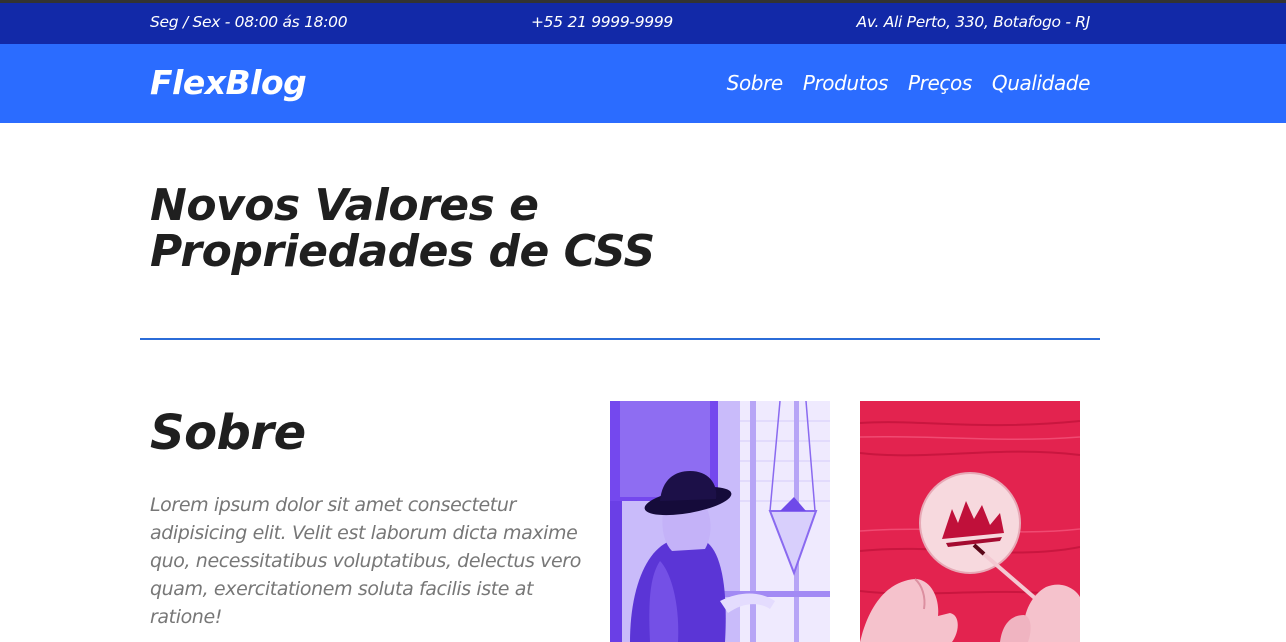 Image resolution: width=1286 pixels, height=642 pixels. I want to click on menu-item-sobre: Sobre, so click(755, 83).